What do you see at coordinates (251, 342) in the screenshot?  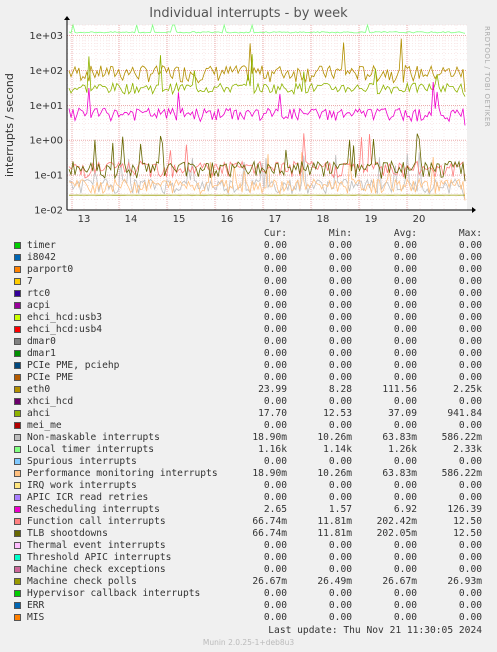 I see `legend-row: dmar0 0.00 0.00 0.00 0.00` at bounding box center [251, 342].